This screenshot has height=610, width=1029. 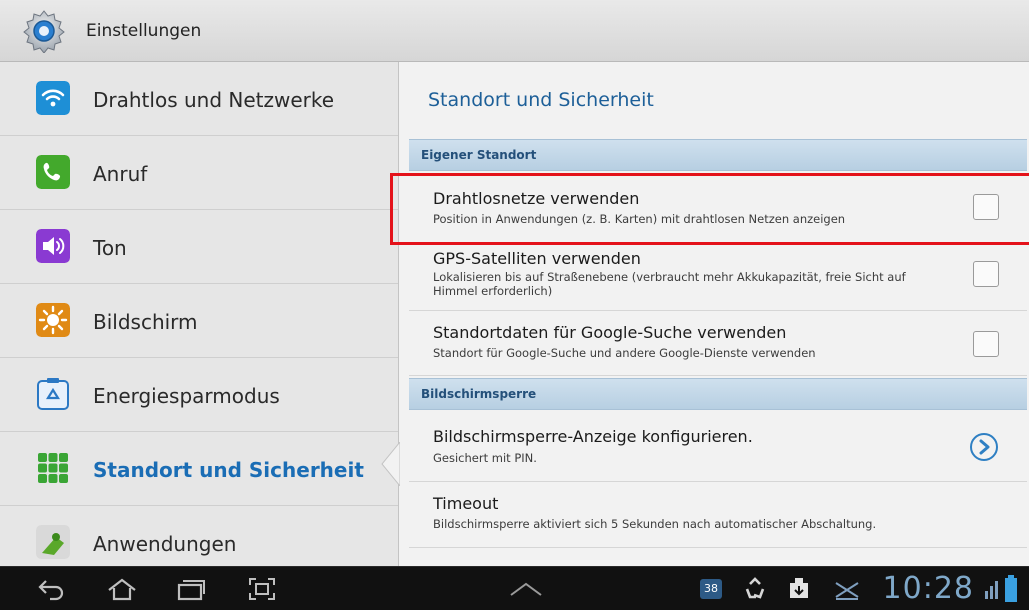 I want to click on sidebar-item-applications: Anwendungen, so click(x=199, y=536).